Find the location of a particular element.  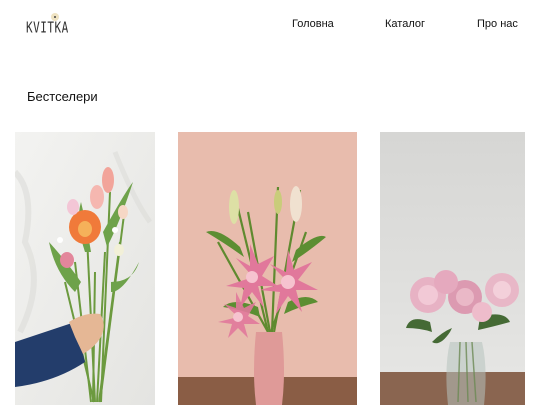

nav-link-catalog: Каталог is located at coordinates (405, 24).